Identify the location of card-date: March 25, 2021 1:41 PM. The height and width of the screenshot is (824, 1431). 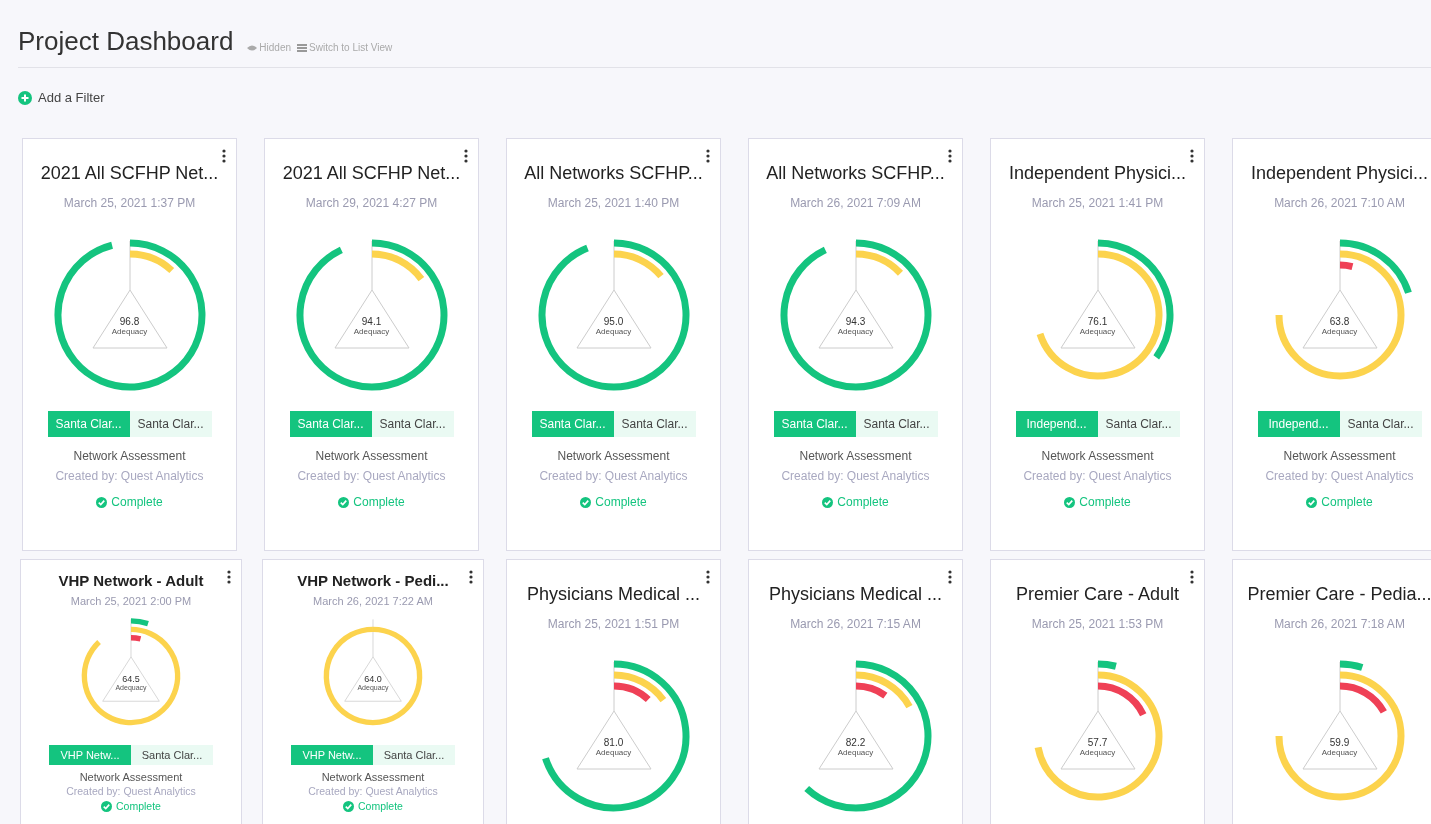
(1097, 203).